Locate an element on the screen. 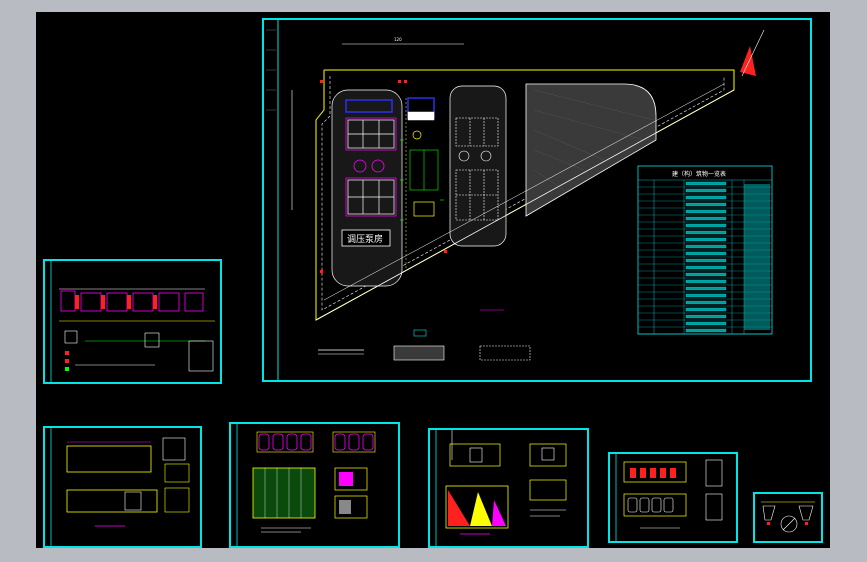 The image size is (867, 562). tank-detail-drawing is located at coordinates (120, 487).